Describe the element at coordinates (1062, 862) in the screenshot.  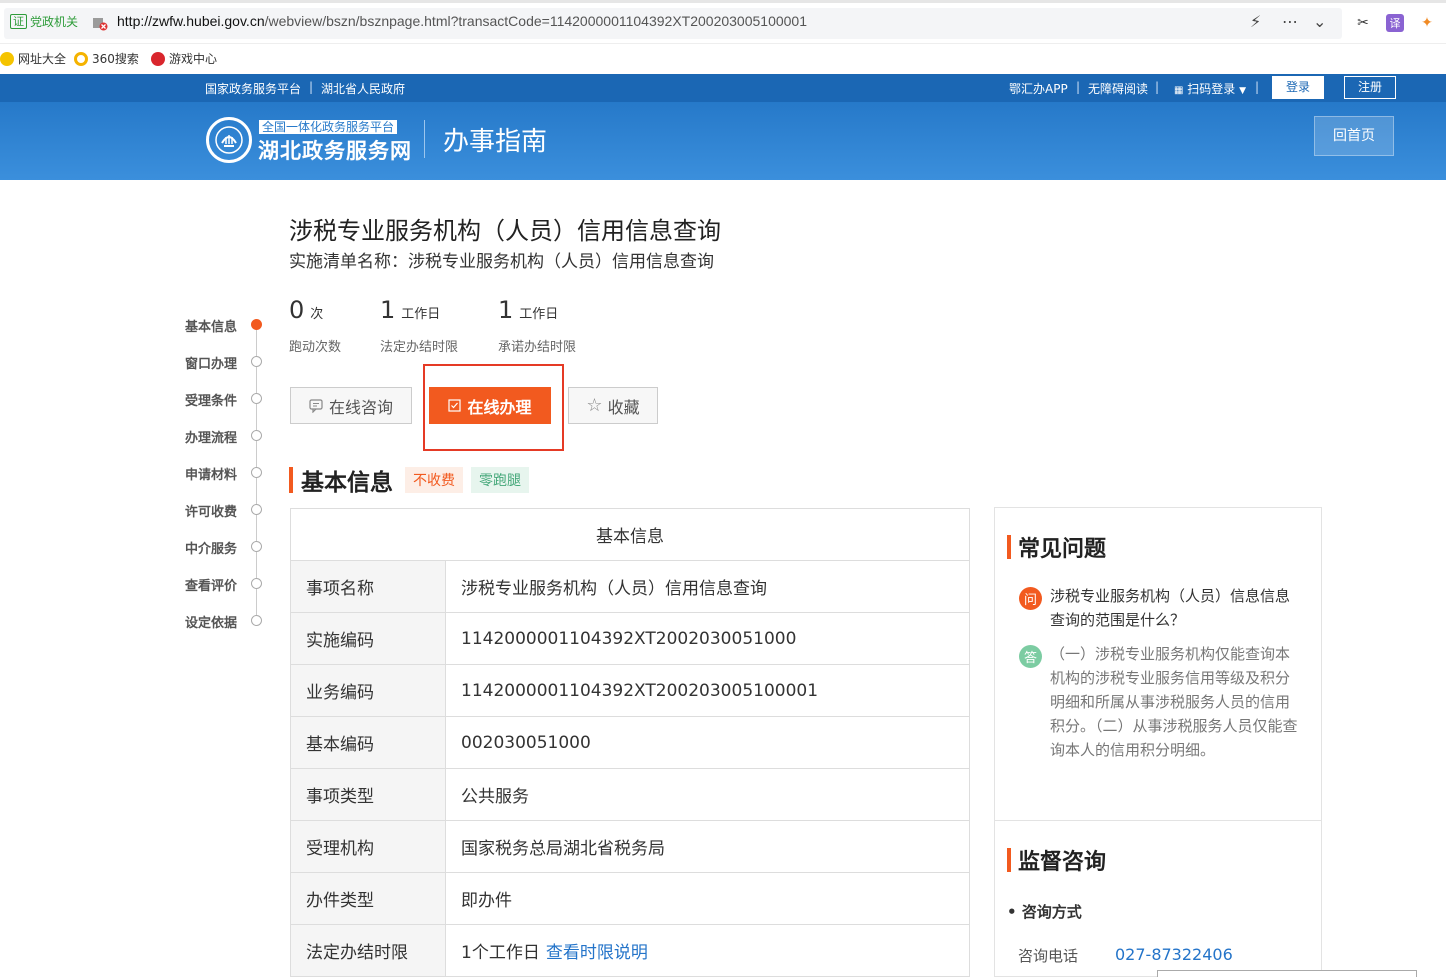
I see `supervise-title: 监督咨询` at that location.